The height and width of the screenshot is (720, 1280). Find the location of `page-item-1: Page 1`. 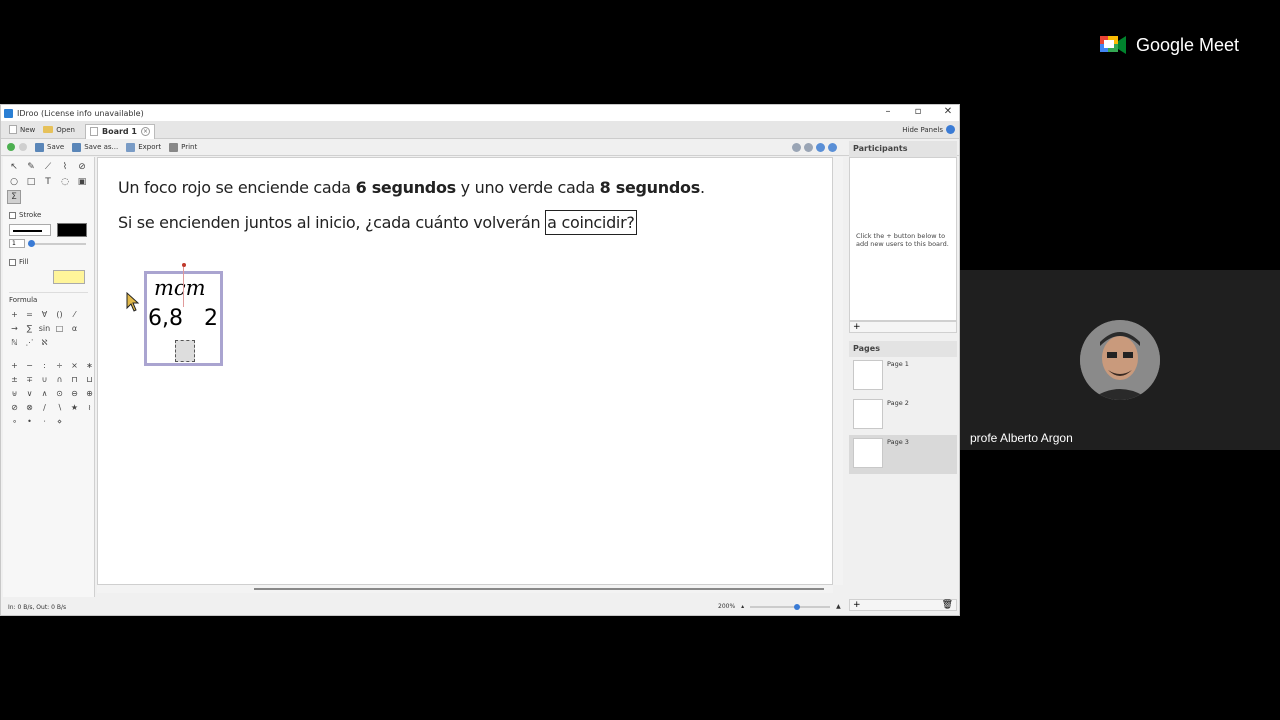

page-item-1: Page 1 is located at coordinates (903, 376).